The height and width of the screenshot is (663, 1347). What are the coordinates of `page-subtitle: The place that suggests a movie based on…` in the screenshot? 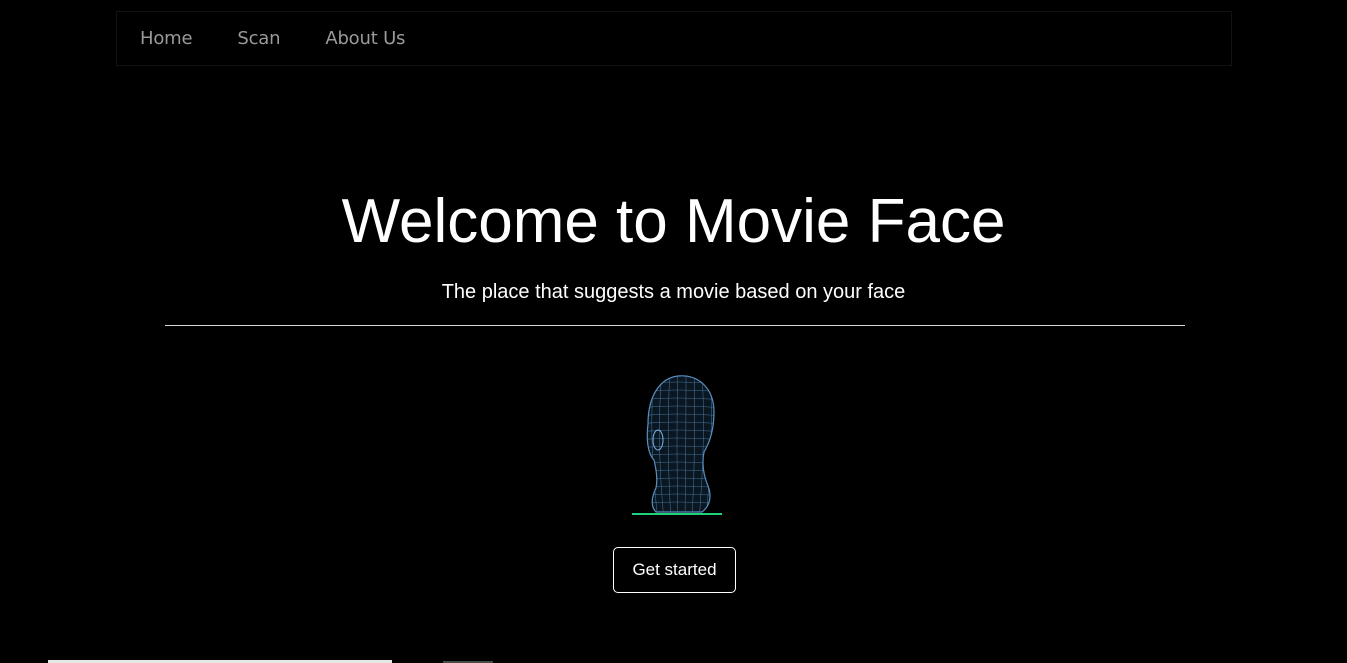 It's located at (673, 292).